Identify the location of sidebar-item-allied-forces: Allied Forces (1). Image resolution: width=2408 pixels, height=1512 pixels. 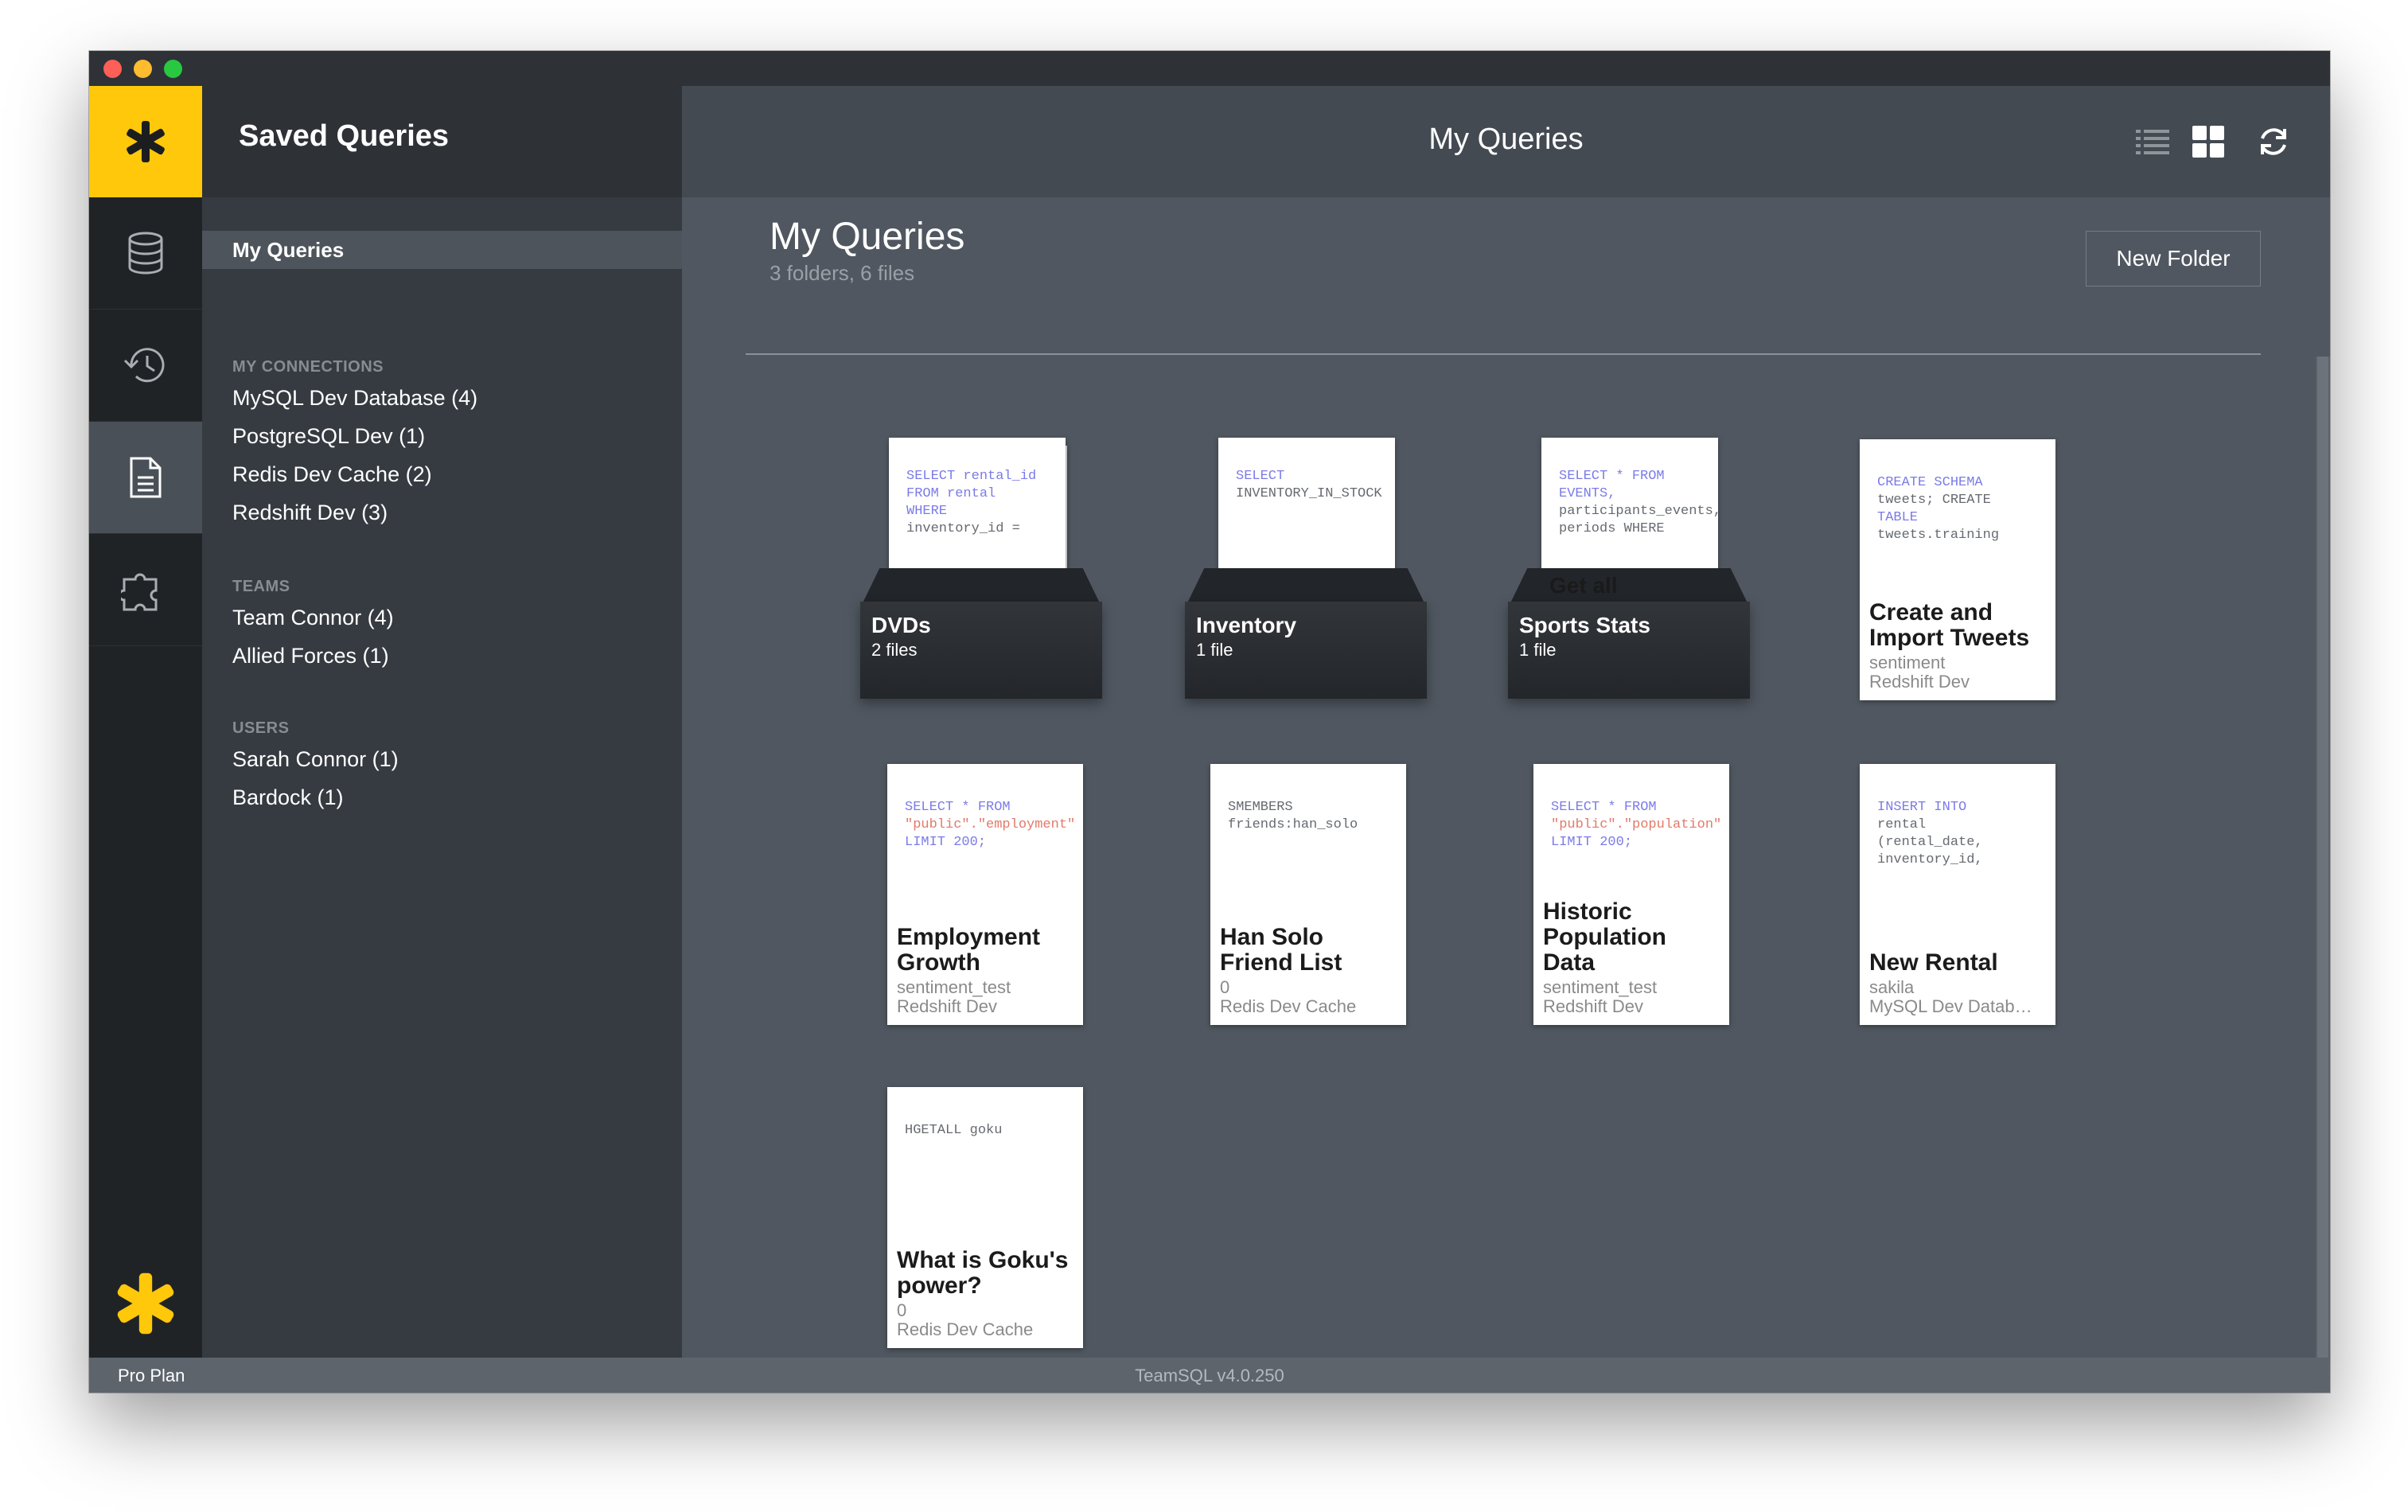
(310, 656).